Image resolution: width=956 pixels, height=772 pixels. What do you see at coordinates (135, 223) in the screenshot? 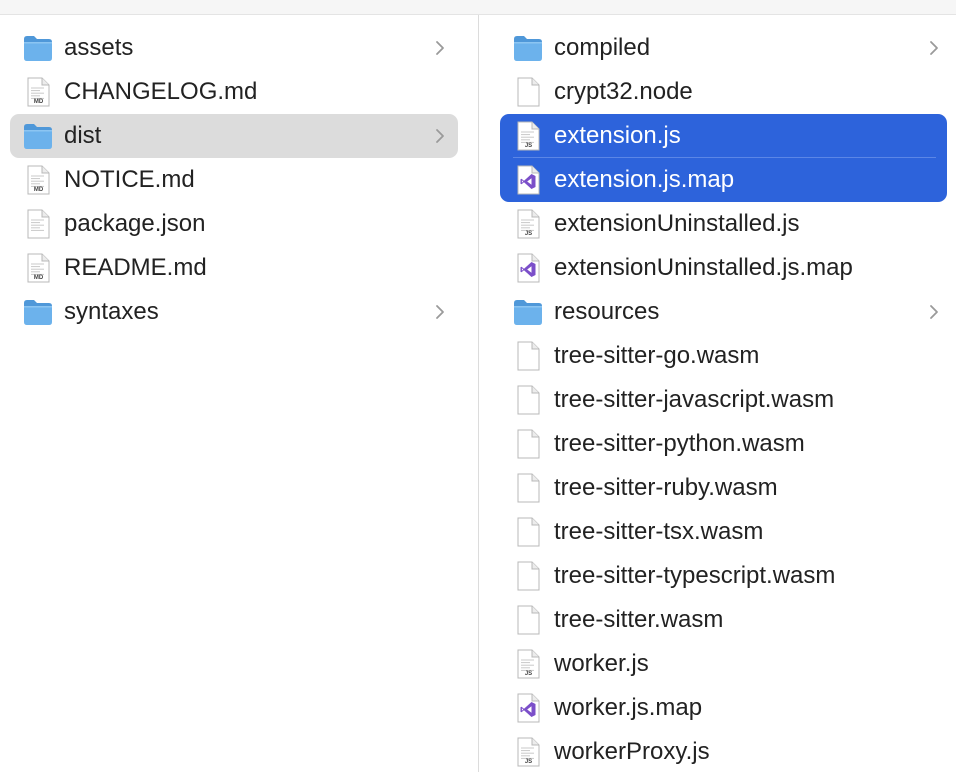
I see `file-name-label: package.json` at bounding box center [135, 223].